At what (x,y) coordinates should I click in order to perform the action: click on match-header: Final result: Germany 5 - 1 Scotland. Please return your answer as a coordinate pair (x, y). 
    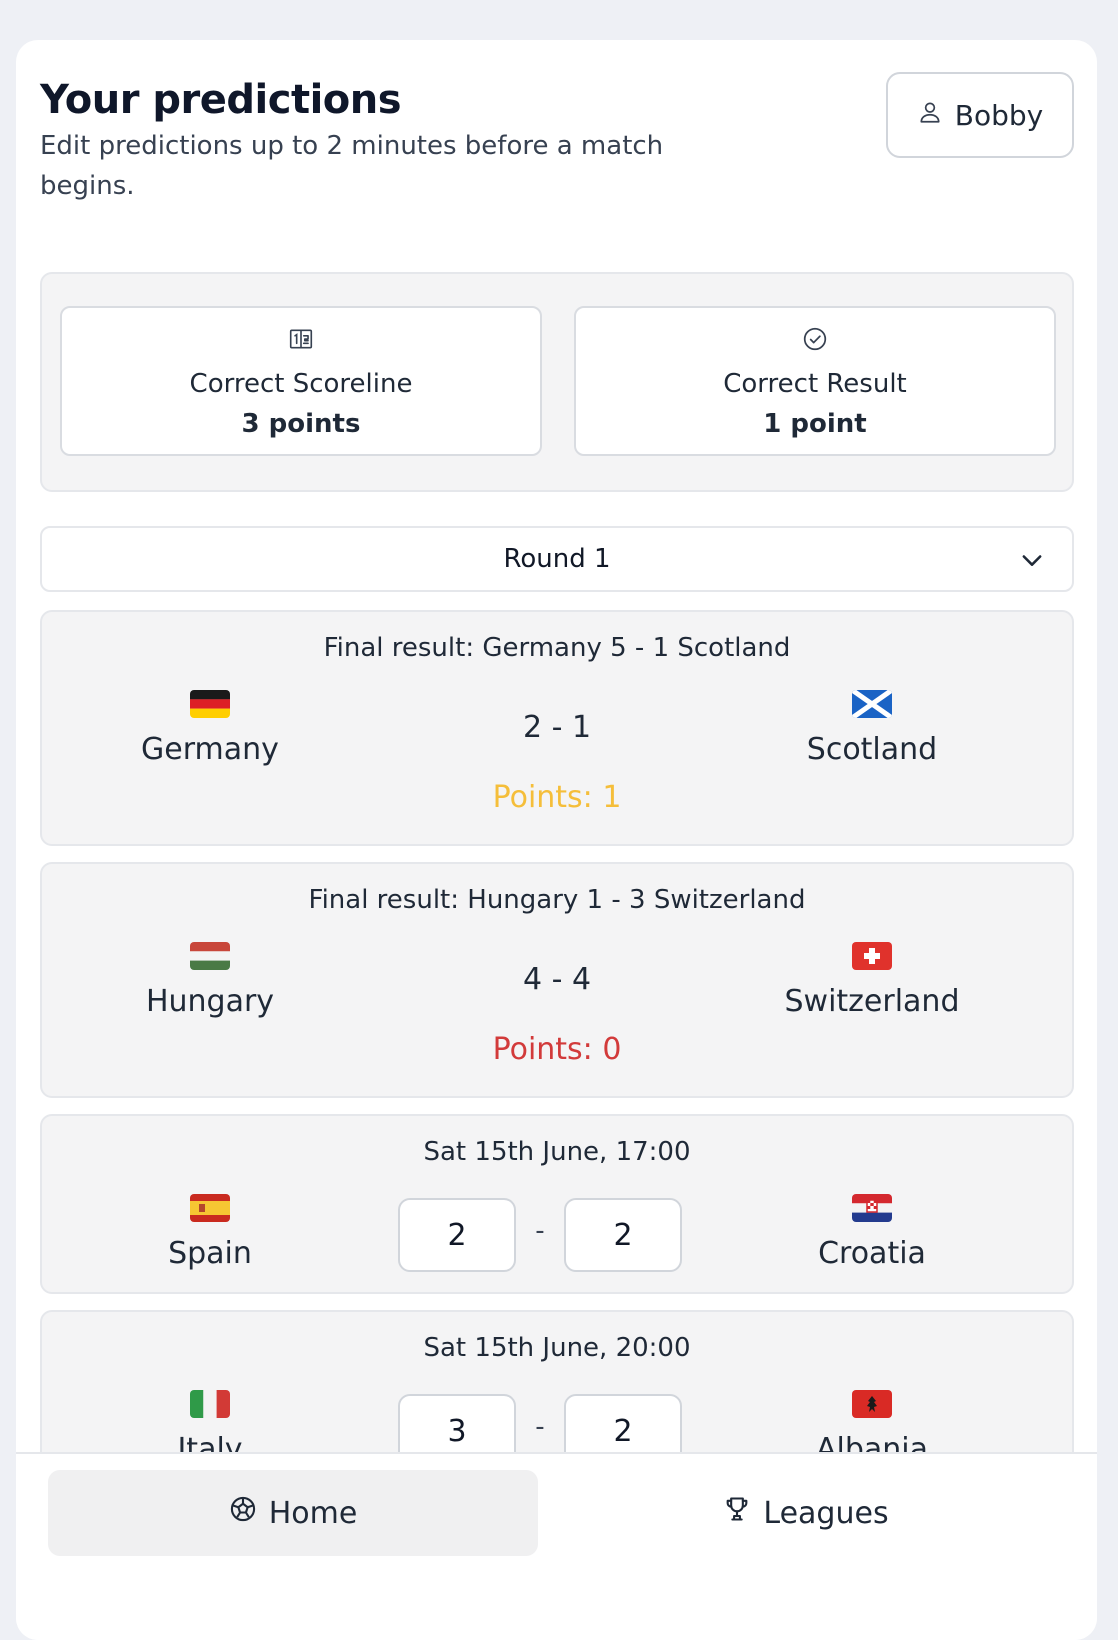
    Looking at the image, I should click on (557, 648).